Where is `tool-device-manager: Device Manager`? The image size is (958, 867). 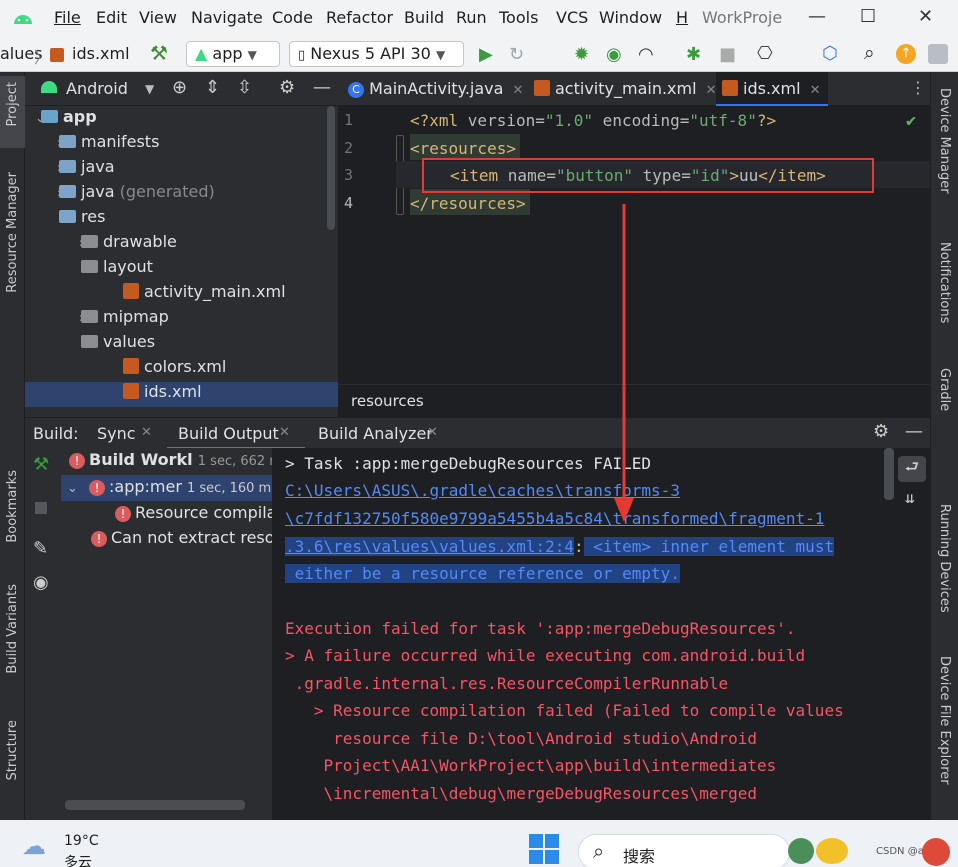
tool-device-manager: Device Manager is located at coordinates (944, 141).